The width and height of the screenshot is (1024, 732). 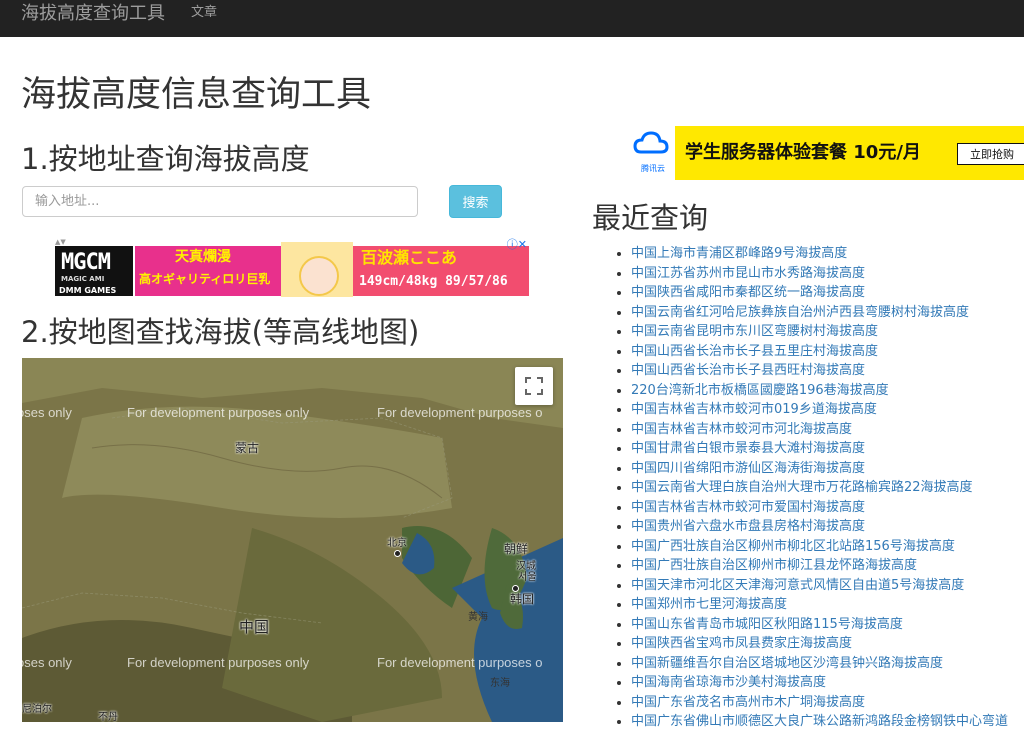 What do you see at coordinates (653, 168) in the screenshot?
I see `tencent-cloud-name: 腾讯云` at bounding box center [653, 168].